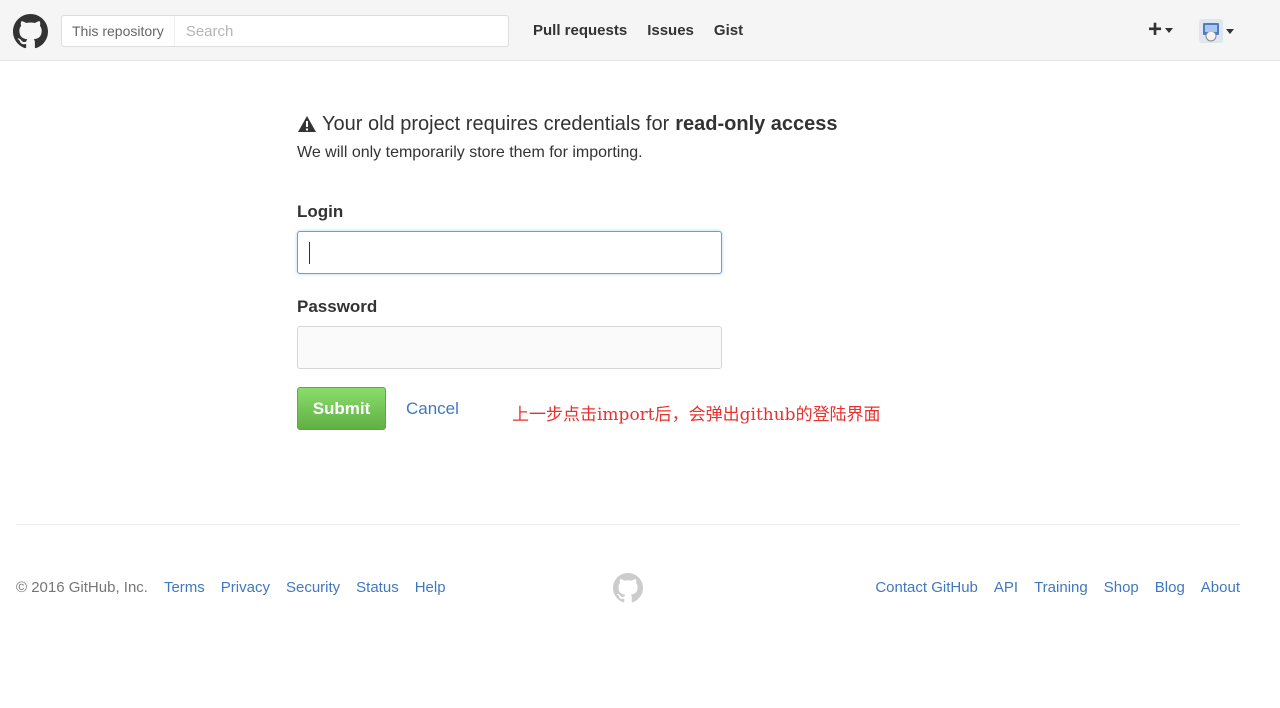 This screenshot has width=1280, height=708. I want to click on annotation-text: 上一步点击import后，会弹出github的登陆界面, so click(696, 415).